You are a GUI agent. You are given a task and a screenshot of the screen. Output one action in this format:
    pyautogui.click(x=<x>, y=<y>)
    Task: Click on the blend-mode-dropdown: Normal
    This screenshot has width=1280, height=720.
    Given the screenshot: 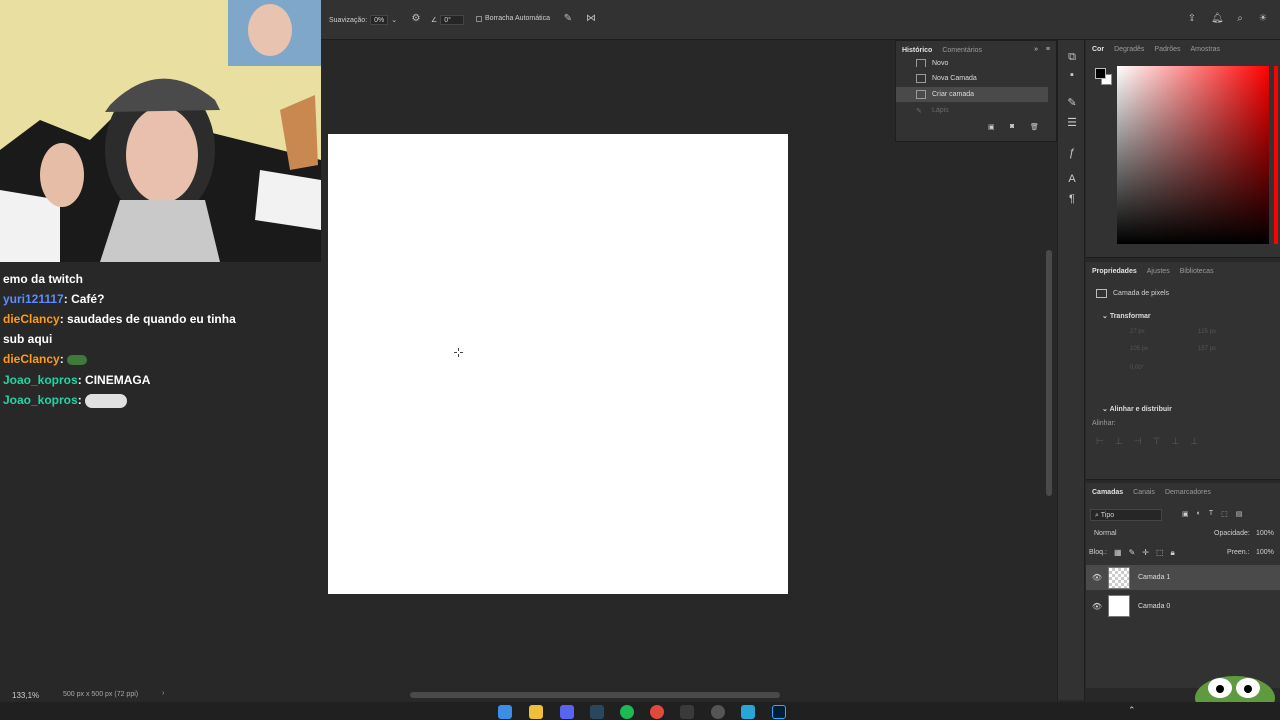 What is the action you would take?
    pyautogui.click(x=1149, y=534)
    